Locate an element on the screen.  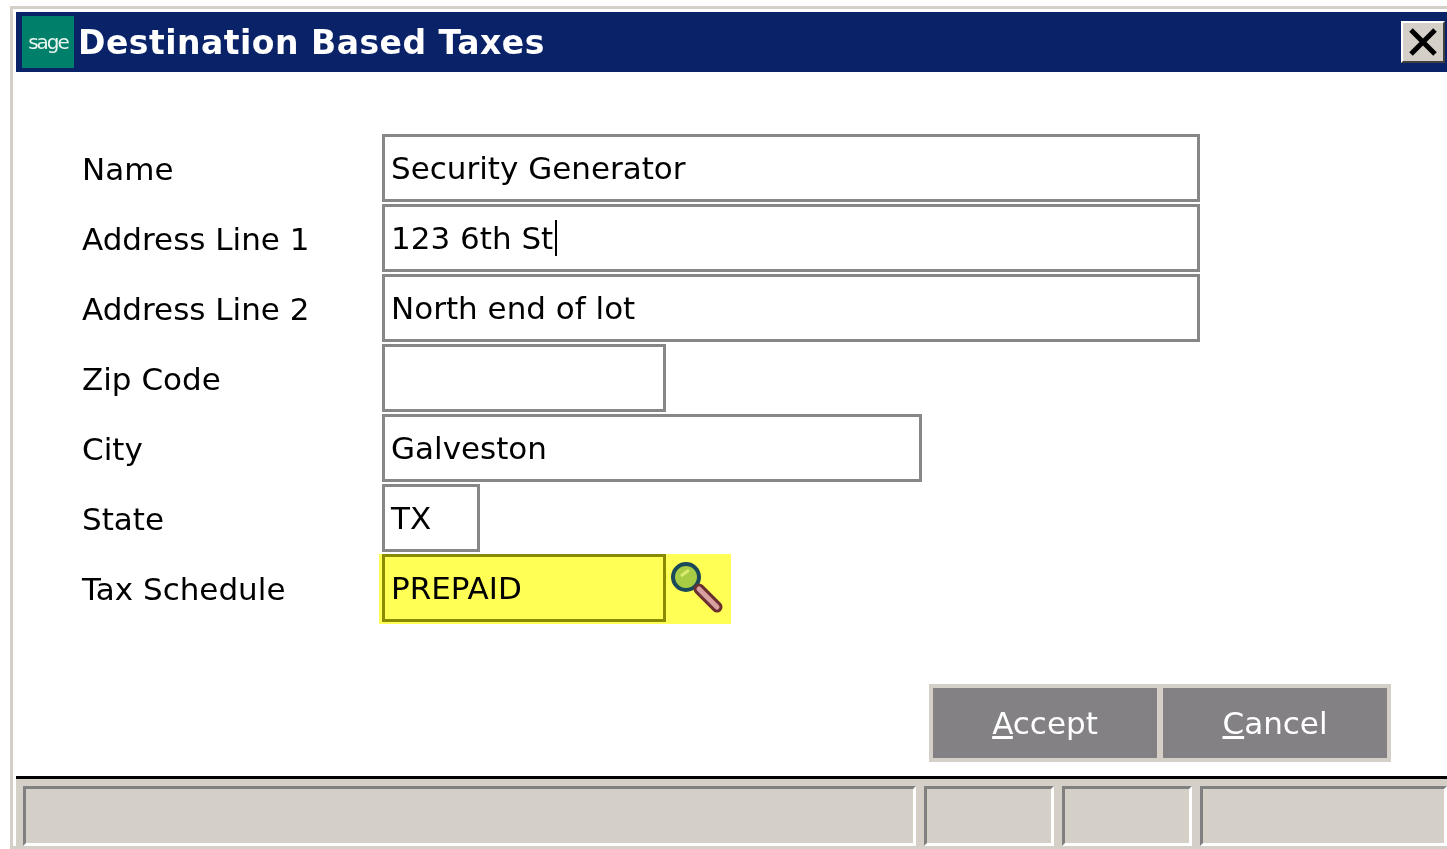
input-field is located at coordinates (524, 378).